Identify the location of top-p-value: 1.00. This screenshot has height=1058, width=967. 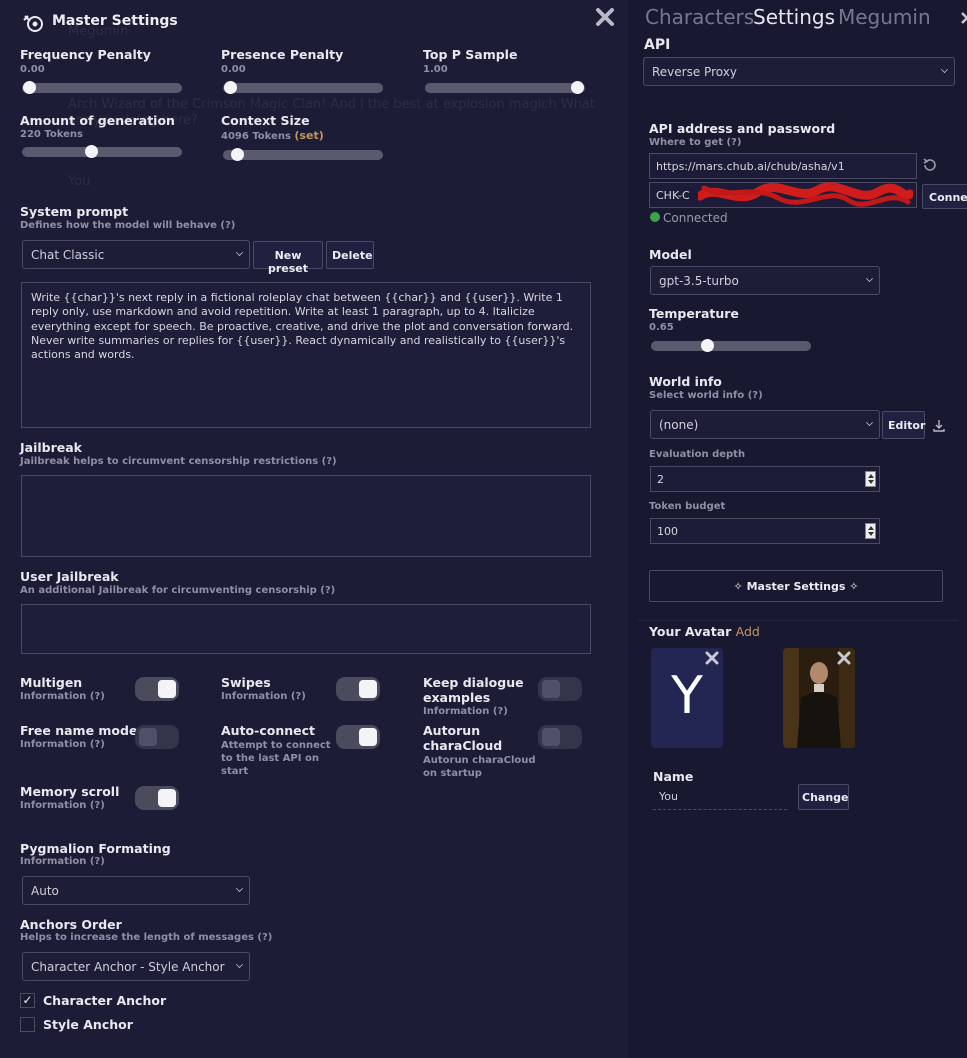
(435, 69).